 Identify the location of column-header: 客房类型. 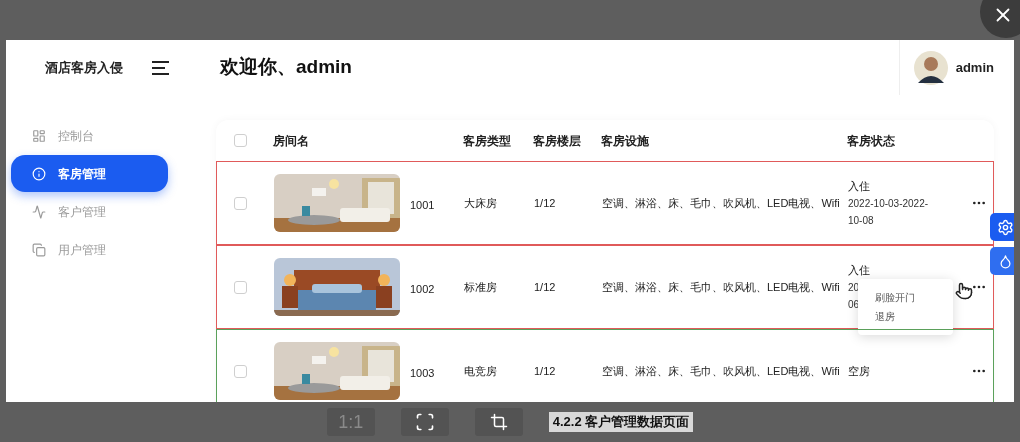
(487, 141).